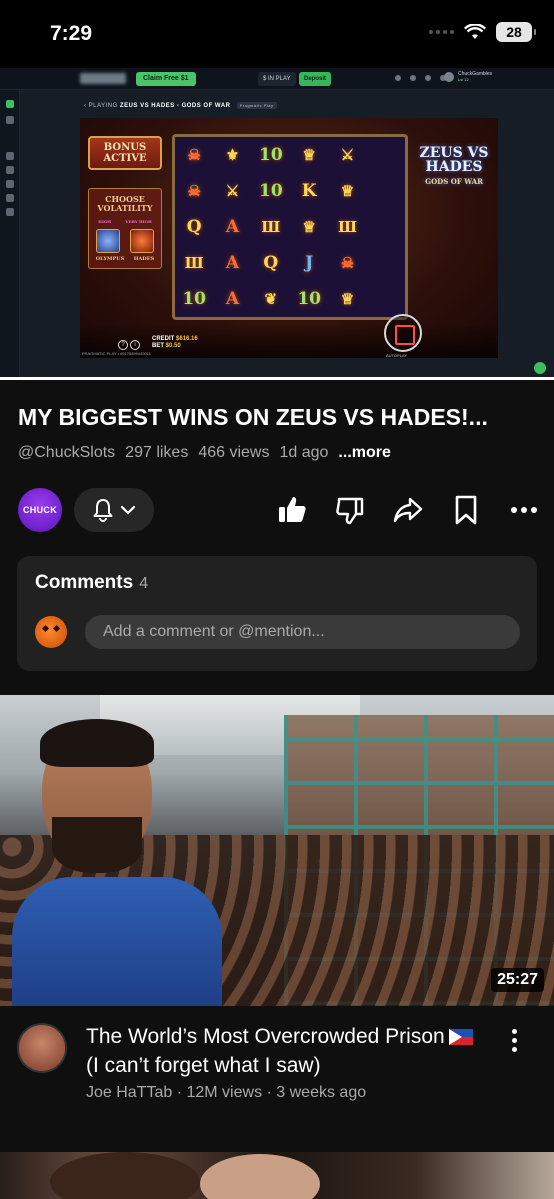 The height and width of the screenshot is (1199, 554). I want to click on reel-symbol: J, so click(309, 263).